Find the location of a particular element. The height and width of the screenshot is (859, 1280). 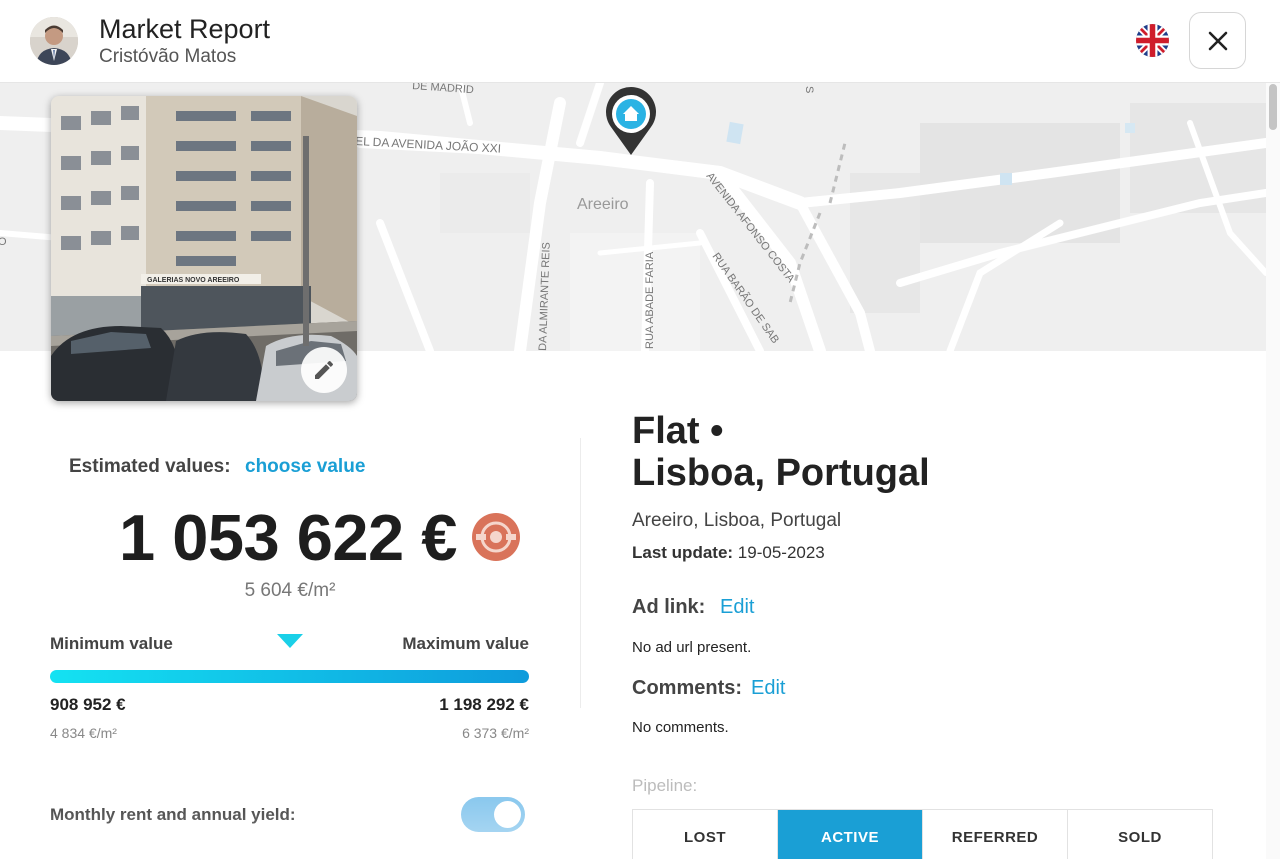

edit-photo-button is located at coordinates (324, 370).